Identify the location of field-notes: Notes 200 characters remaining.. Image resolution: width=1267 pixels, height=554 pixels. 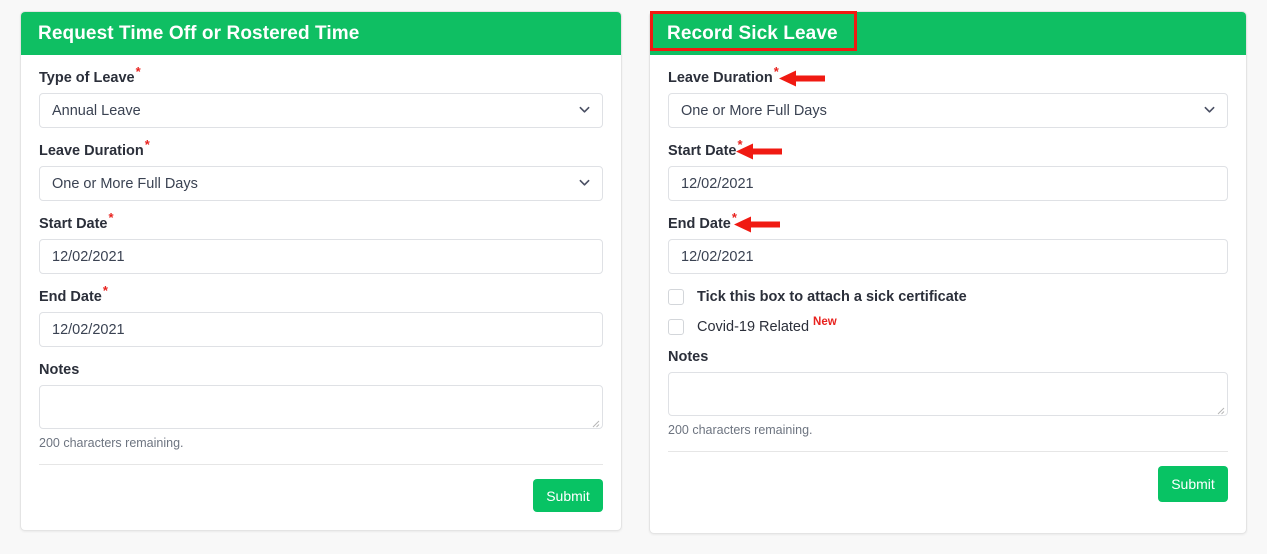
(321, 406).